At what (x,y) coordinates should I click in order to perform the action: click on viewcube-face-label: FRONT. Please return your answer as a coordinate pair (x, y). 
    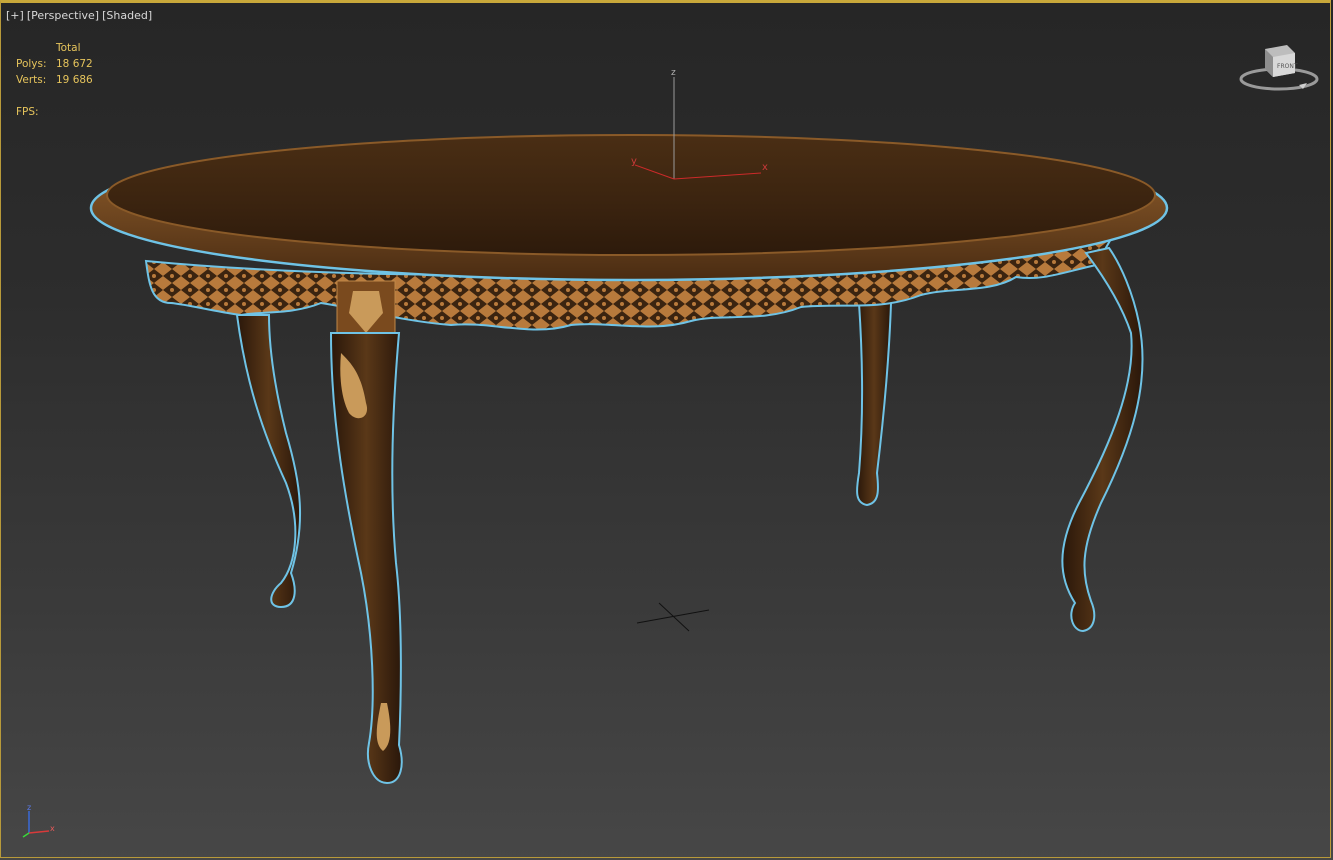
    Looking at the image, I should click on (1287, 66).